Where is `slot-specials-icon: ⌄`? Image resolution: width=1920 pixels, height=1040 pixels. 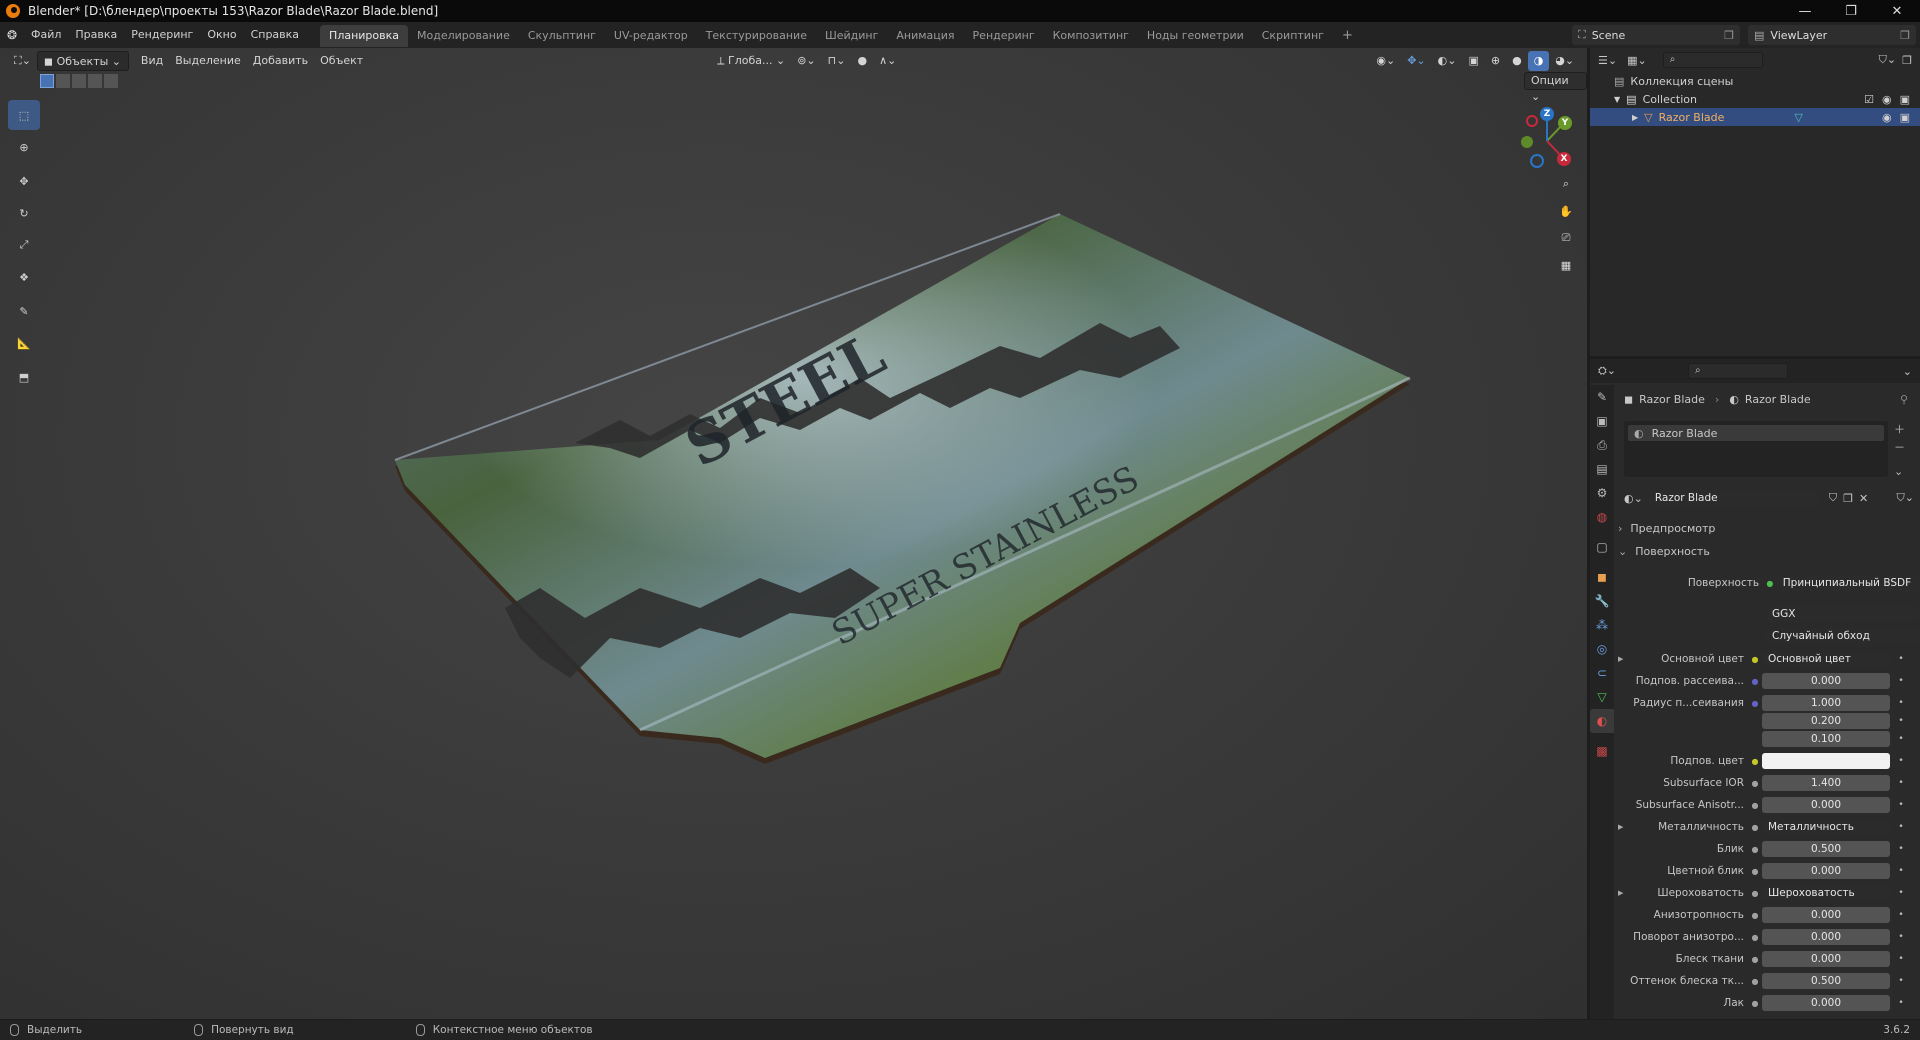
slot-specials-icon: ⌄ is located at coordinates (1898, 471).